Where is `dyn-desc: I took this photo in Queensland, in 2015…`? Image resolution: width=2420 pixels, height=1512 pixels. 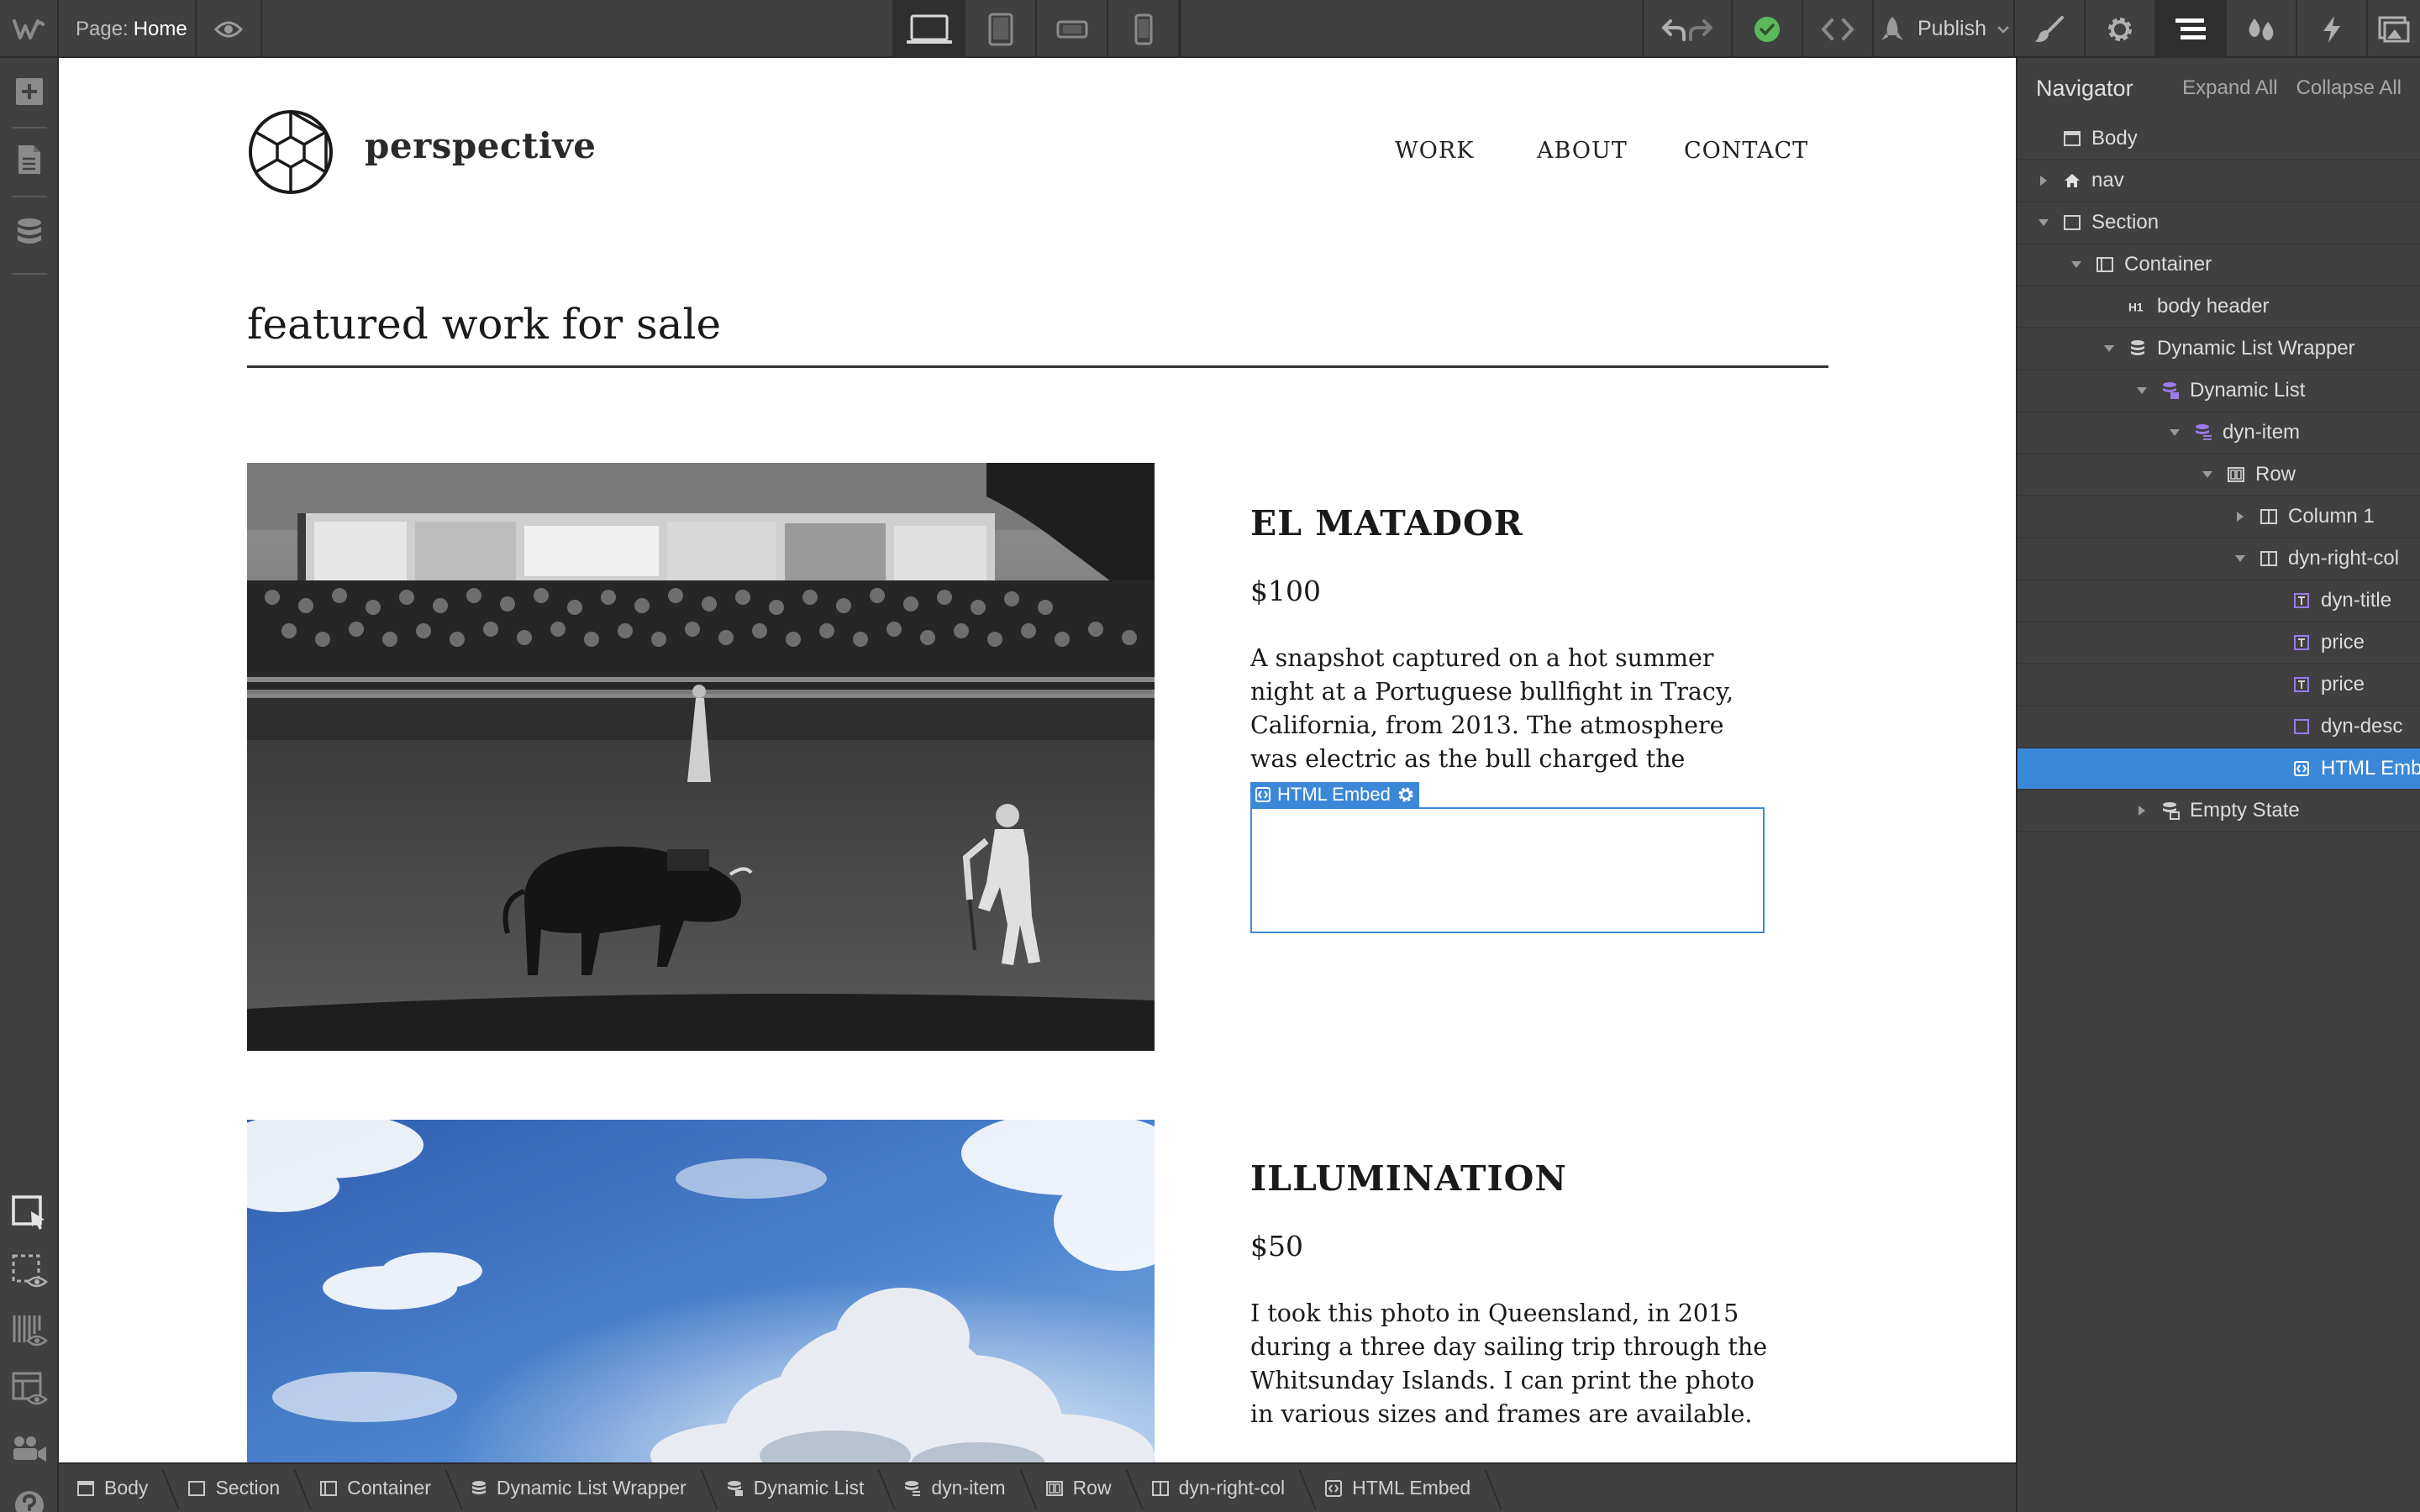
dyn-desc: I took this photo in Queensland, in 2015… is located at coordinates (1510, 1364).